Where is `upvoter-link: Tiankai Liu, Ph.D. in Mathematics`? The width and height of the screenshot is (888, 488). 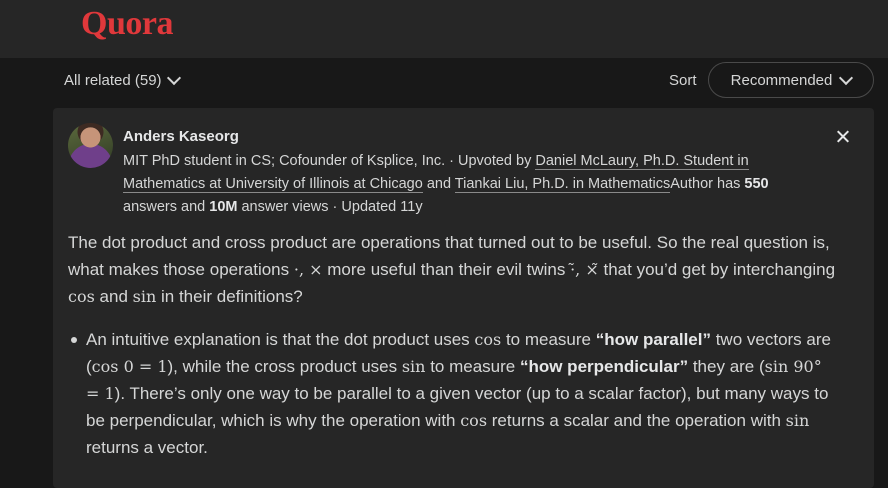 upvoter-link: Tiankai Liu, Ph.D. in Mathematics is located at coordinates (562, 184).